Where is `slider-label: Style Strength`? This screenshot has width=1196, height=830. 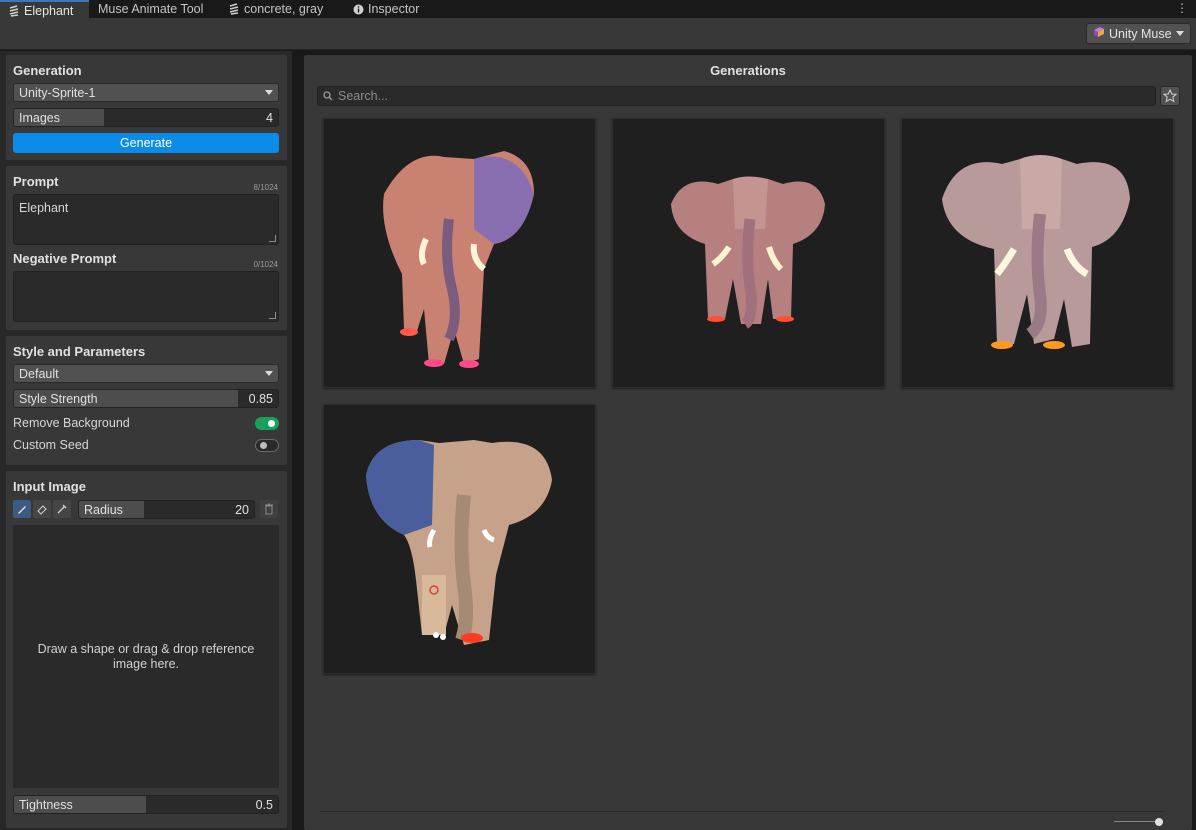 slider-label: Style Strength is located at coordinates (58, 399).